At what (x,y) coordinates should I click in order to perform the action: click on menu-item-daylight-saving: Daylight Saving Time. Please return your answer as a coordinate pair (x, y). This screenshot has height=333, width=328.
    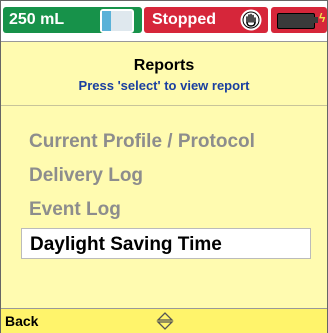
    Looking at the image, I should click on (166, 243).